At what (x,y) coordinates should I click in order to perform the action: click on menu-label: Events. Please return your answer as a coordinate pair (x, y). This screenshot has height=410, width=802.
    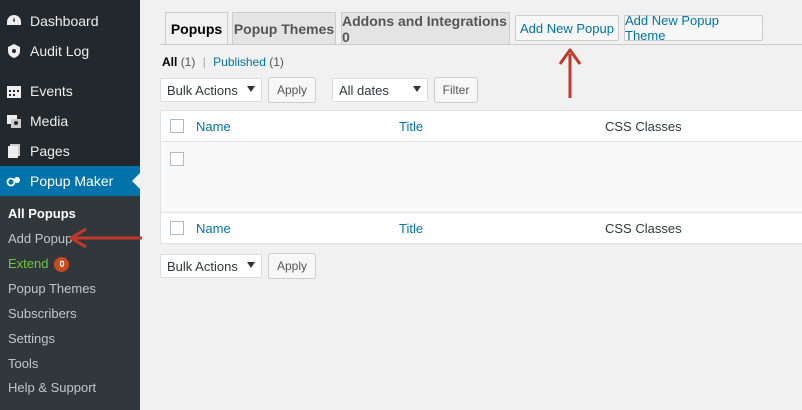
    Looking at the image, I should click on (51, 91).